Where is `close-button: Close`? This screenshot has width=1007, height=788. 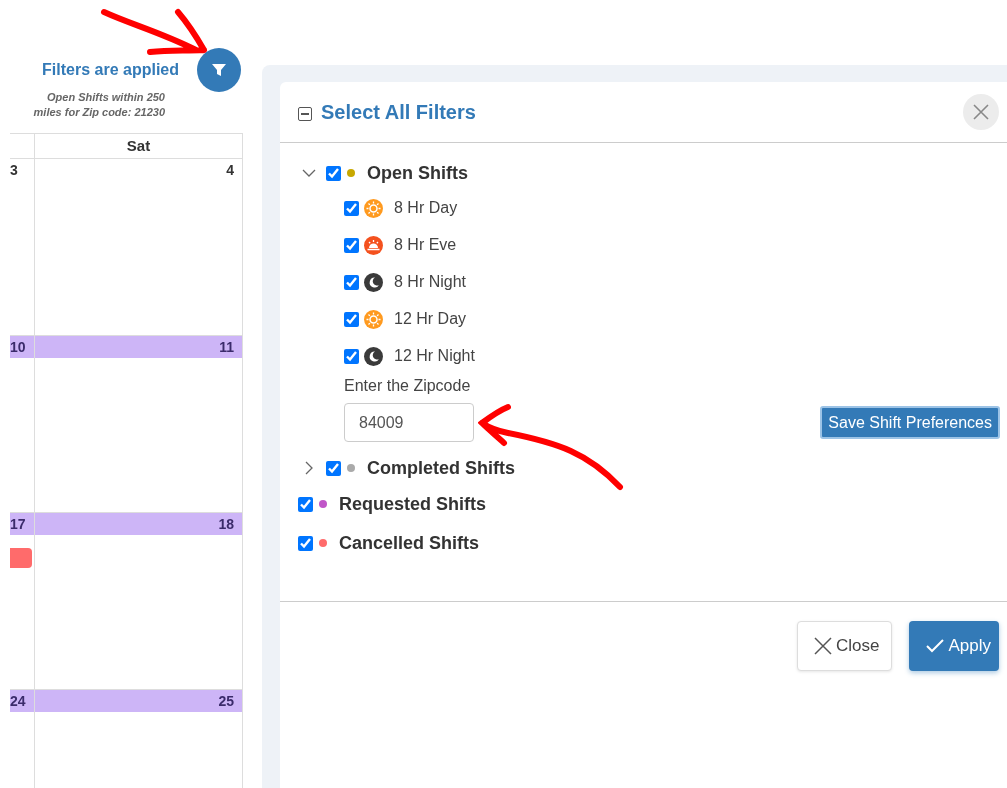
close-button: Close is located at coordinates (845, 646).